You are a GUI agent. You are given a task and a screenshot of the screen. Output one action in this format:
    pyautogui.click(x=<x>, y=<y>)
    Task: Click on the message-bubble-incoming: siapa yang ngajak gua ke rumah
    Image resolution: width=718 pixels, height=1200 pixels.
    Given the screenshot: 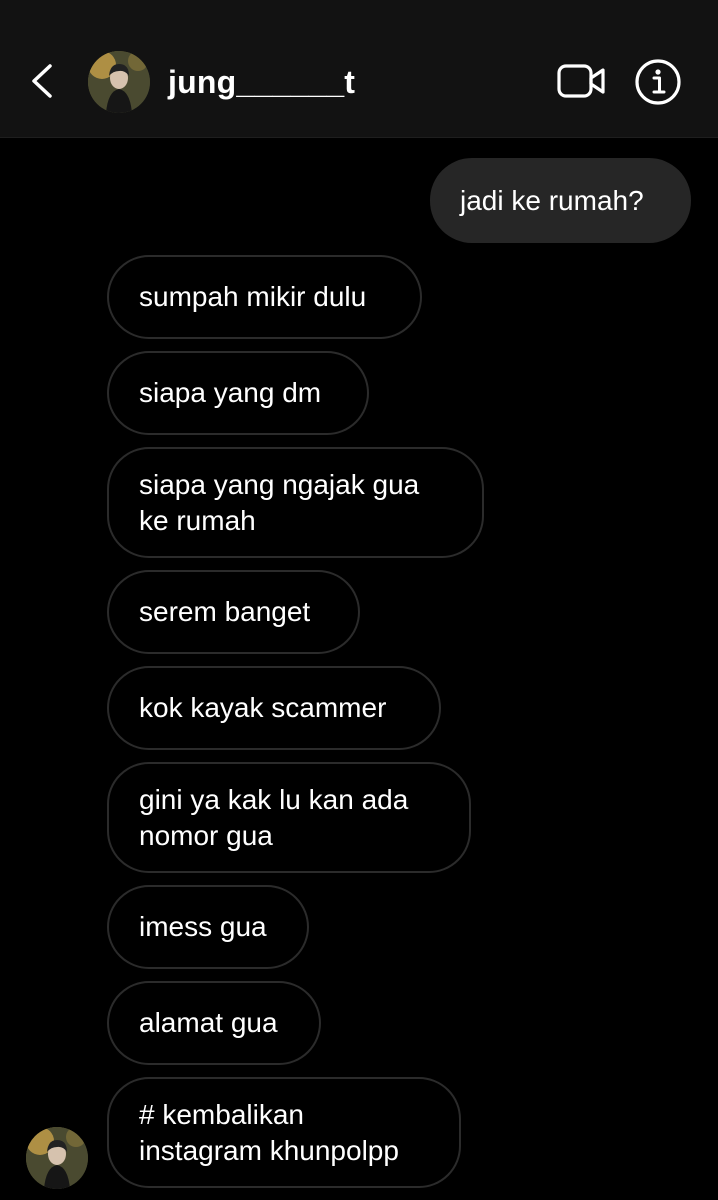 What is the action you would take?
    pyautogui.click(x=295, y=502)
    